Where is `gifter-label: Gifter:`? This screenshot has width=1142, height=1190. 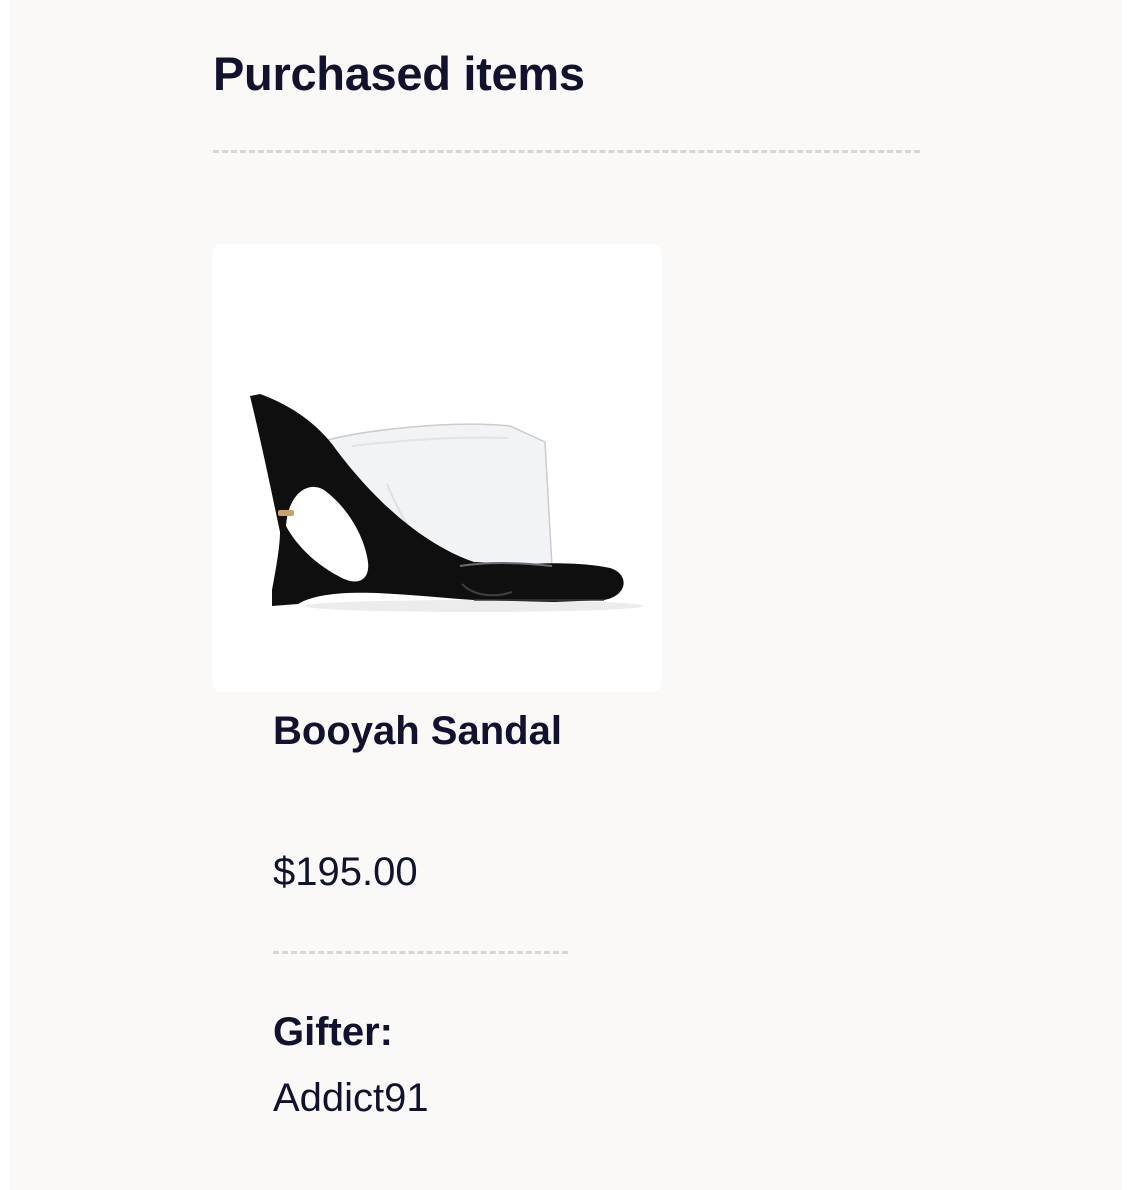
gifter-label: Gifter: is located at coordinates (333, 1032).